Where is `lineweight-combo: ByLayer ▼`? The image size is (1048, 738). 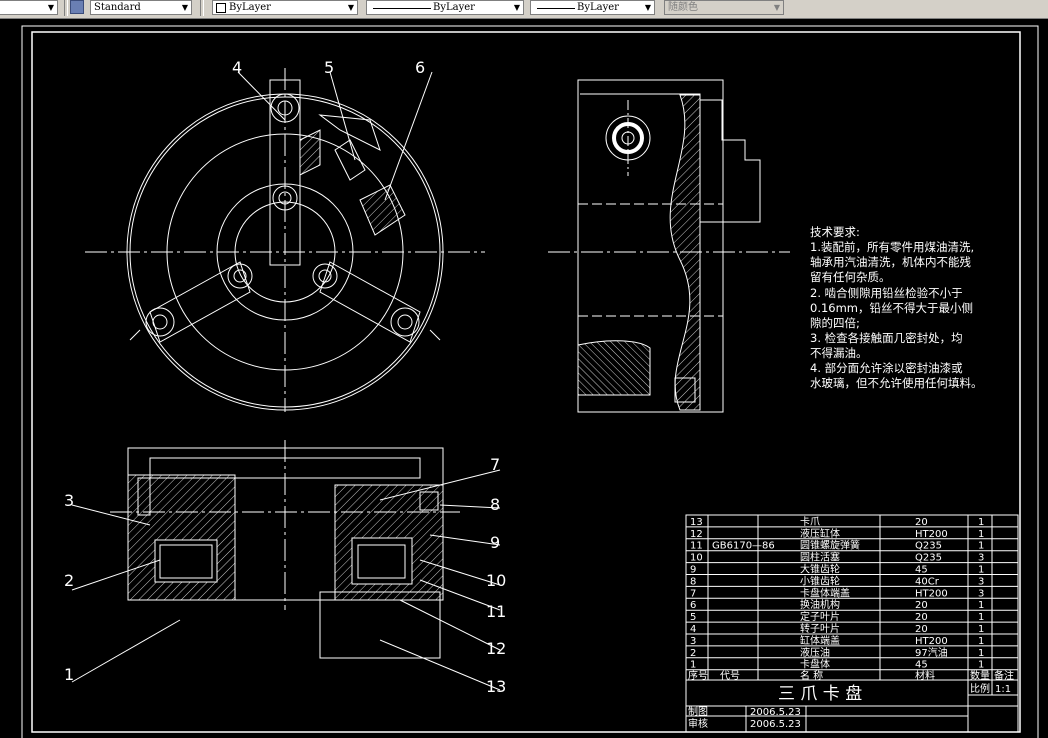 lineweight-combo: ByLayer ▼ is located at coordinates (592, 7).